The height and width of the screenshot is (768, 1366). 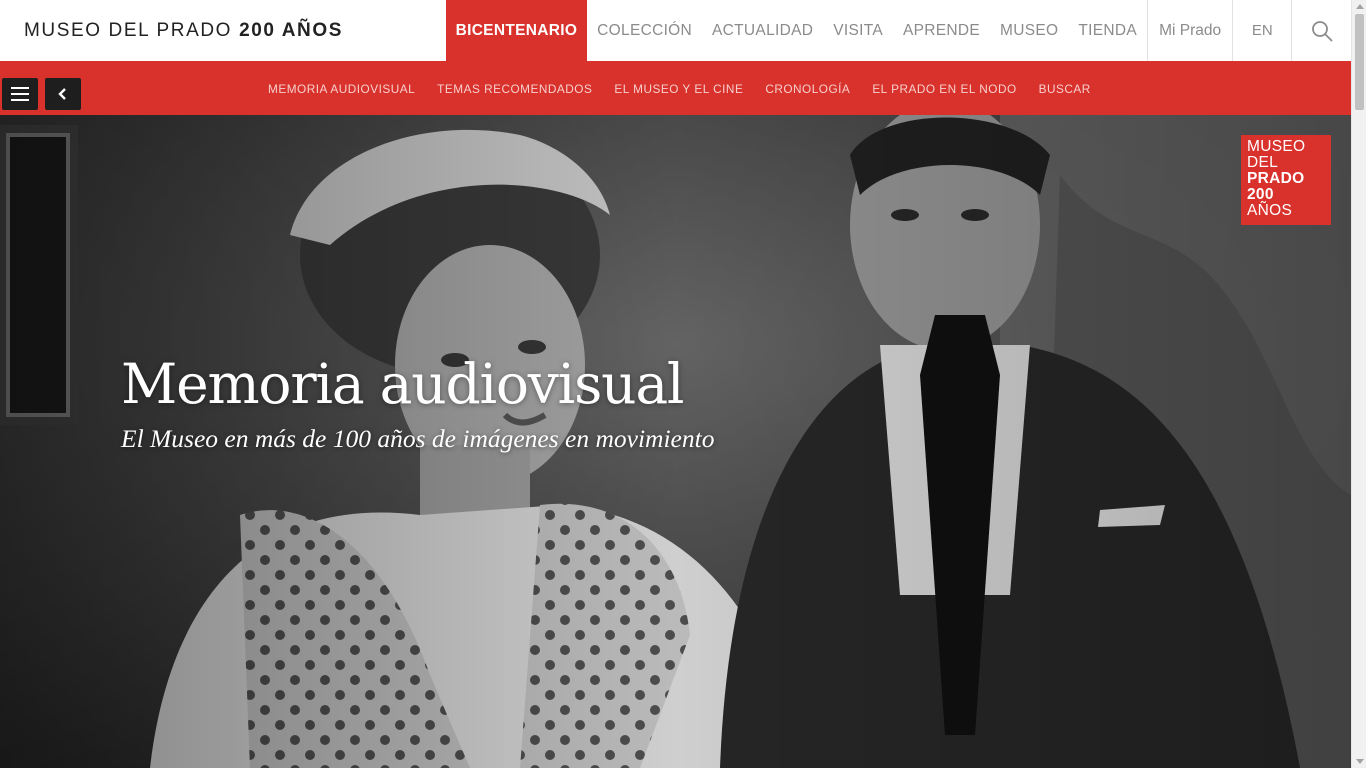 I want to click on subnav-item-museo-y-cine: EL MUSEO Y EL CINE, so click(x=678, y=89).